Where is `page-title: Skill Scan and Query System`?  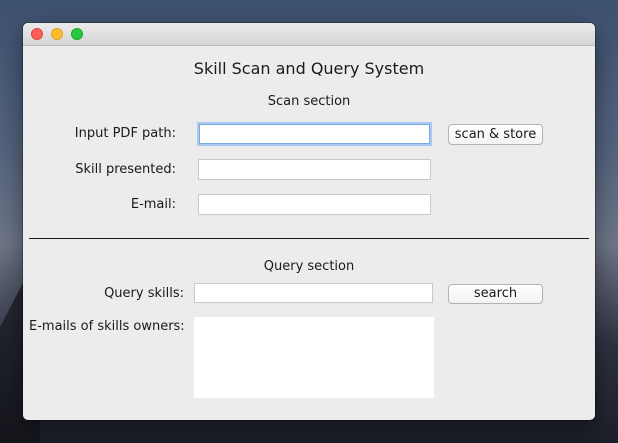
page-title: Skill Scan and Query System is located at coordinates (309, 68).